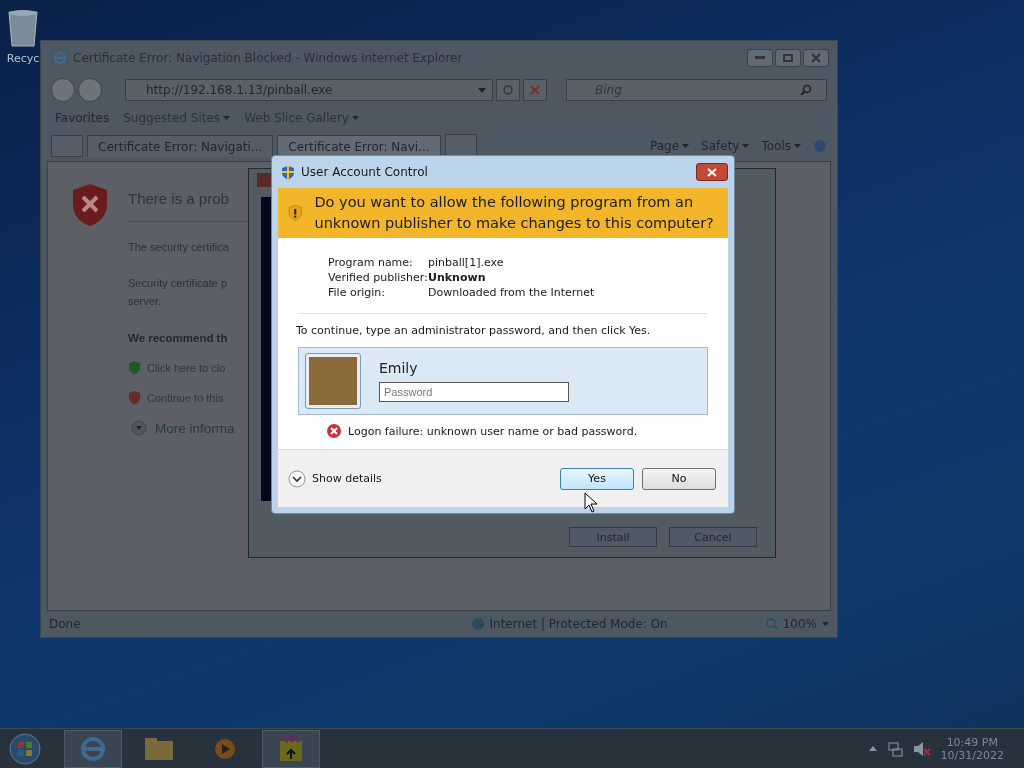  What do you see at coordinates (67, 146) in the screenshot?
I see `quick-tabs-button` at bounding box center [67, 146].